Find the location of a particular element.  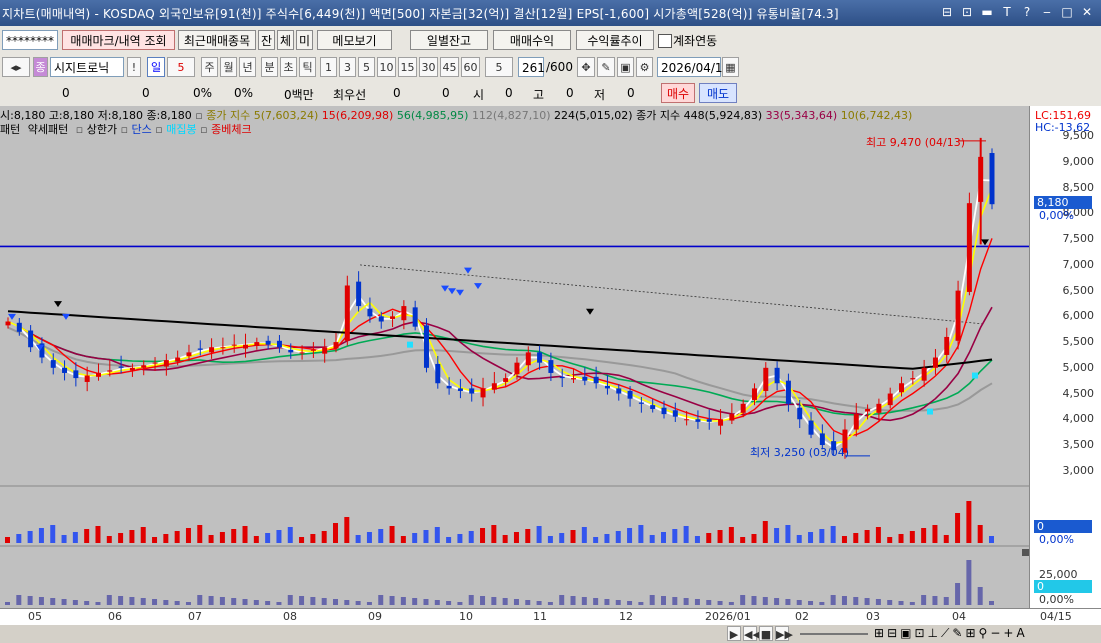

period-year-button: 년 is located at coordinates (247, 67).